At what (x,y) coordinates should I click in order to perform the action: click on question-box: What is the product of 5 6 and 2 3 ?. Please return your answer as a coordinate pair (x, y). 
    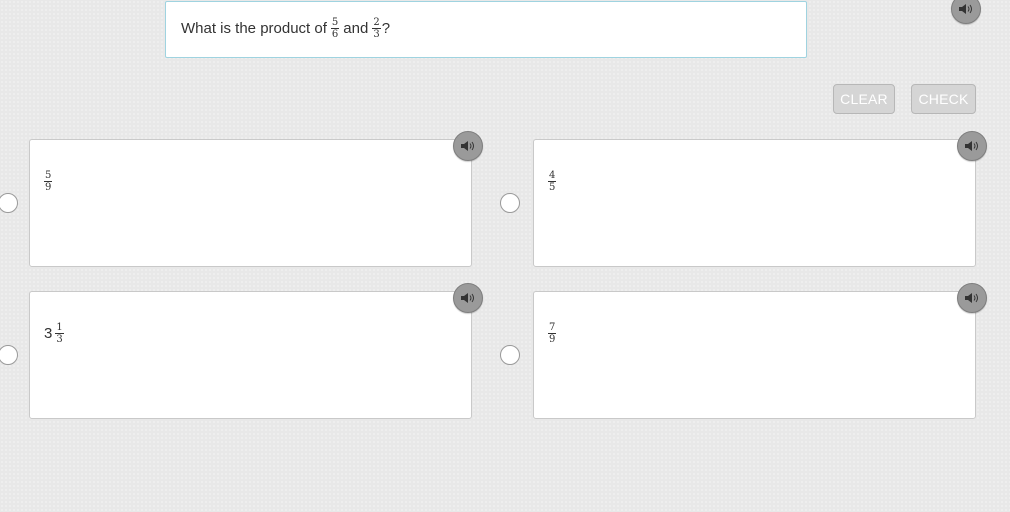
    Looking at the image, I should click on (573, 29).